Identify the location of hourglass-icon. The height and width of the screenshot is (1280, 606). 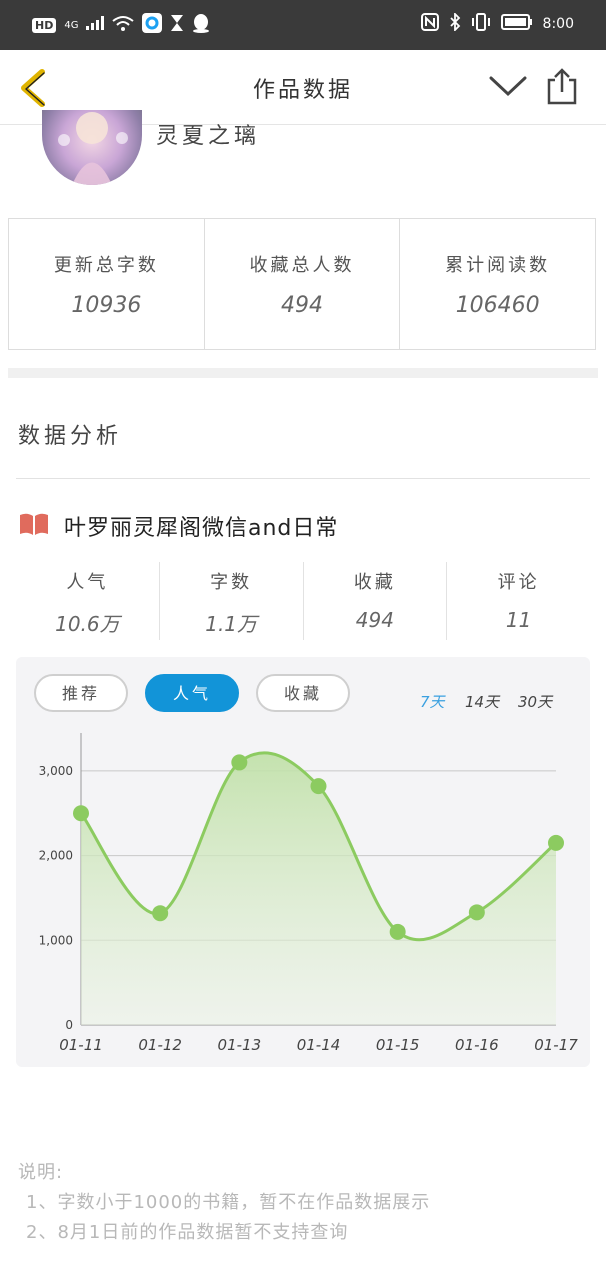
(177, 25).